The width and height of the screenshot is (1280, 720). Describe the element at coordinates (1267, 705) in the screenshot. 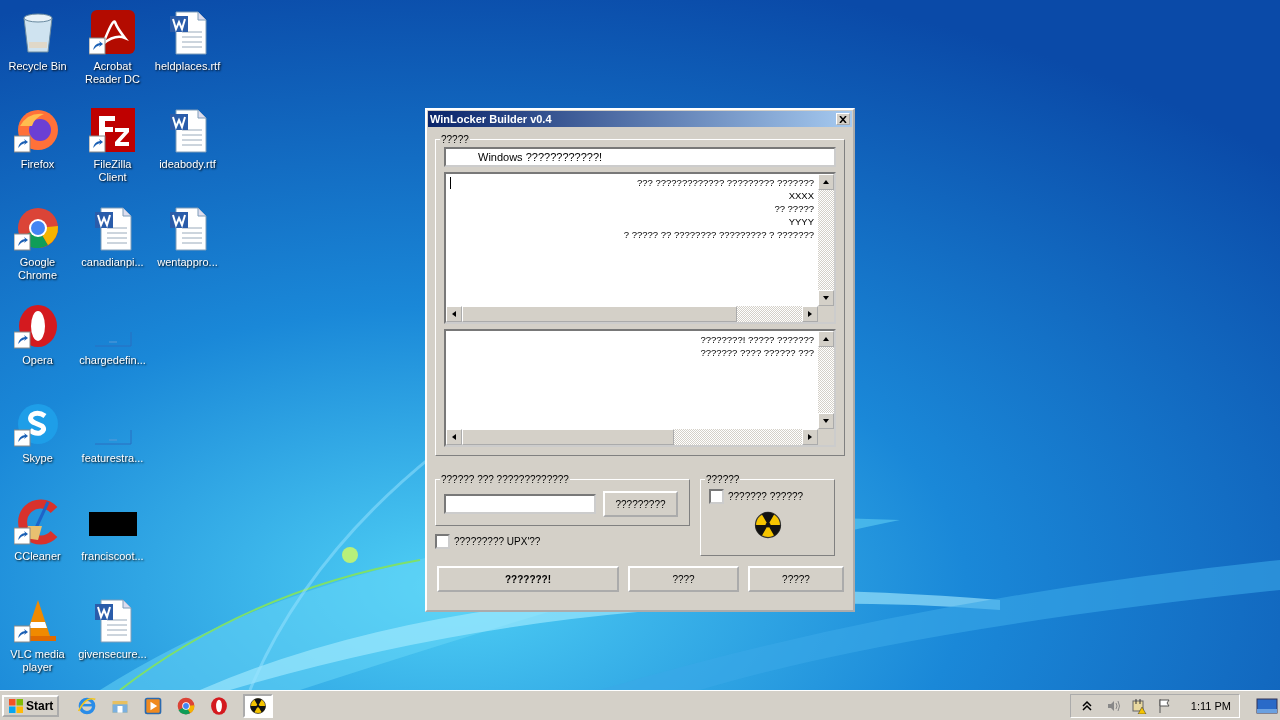

I see `show-desktop-icon` at that location.